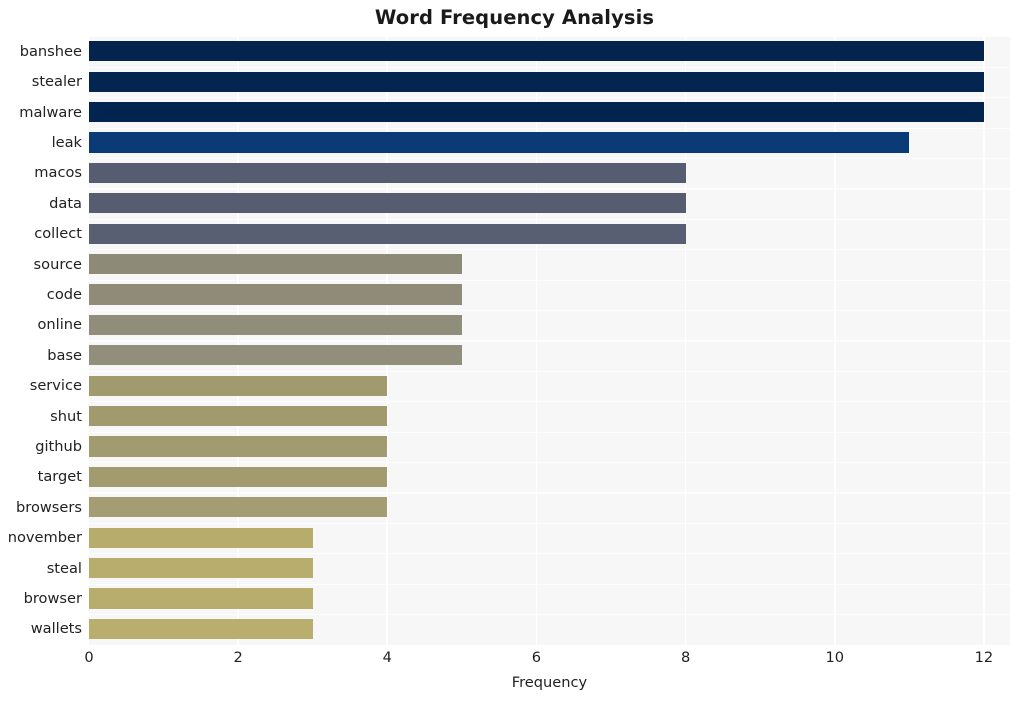 The width and height of the screenshot is (1029, 701). I want to click on y-tick-label-target: target, so click(59, 477).